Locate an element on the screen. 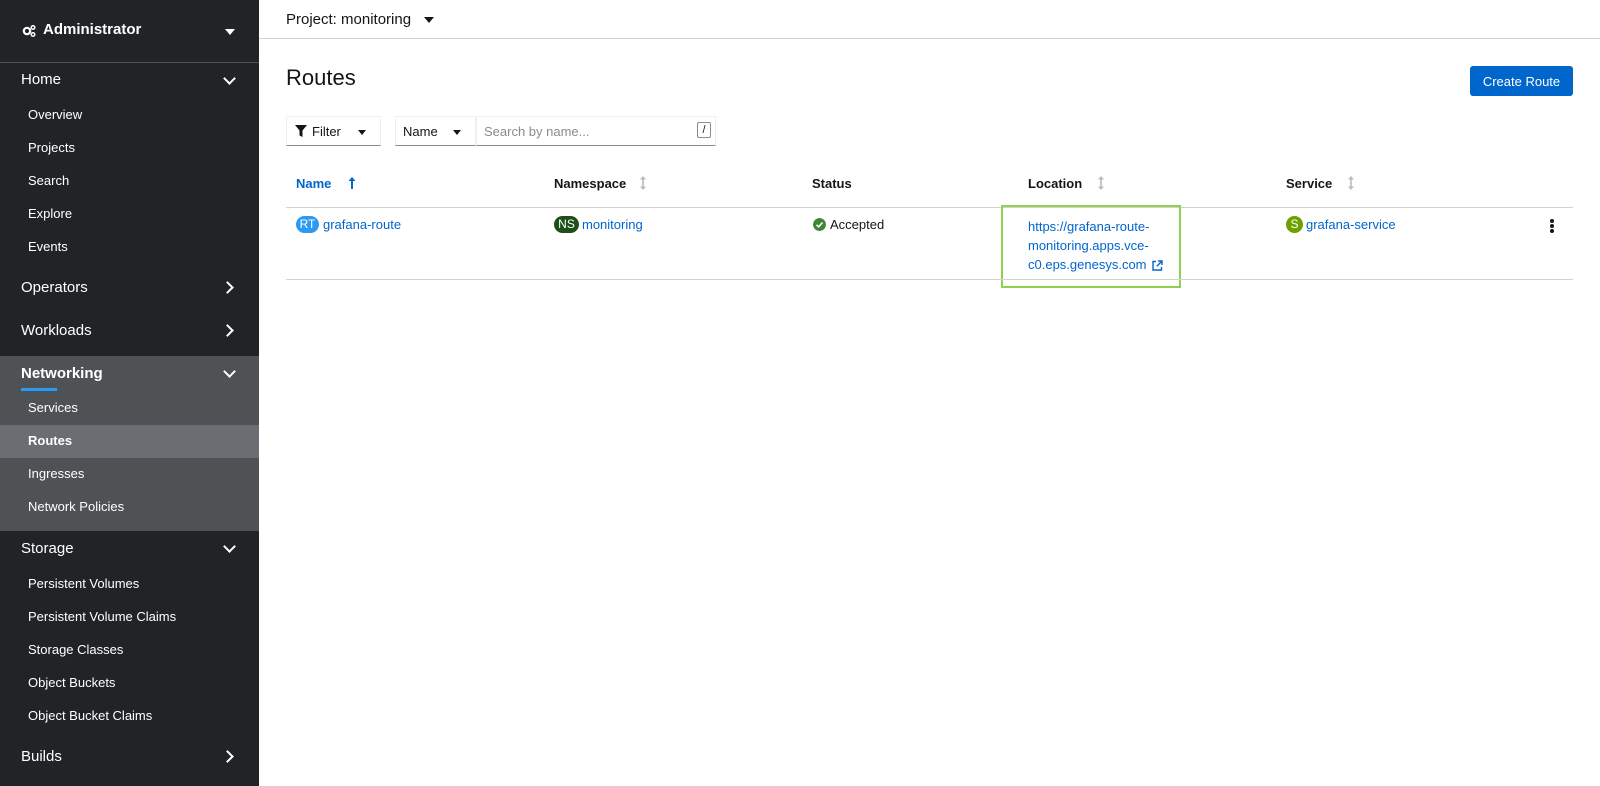  nav-item-persistent-volumes: Persistent Volumes is located at coordinates (83, 583).